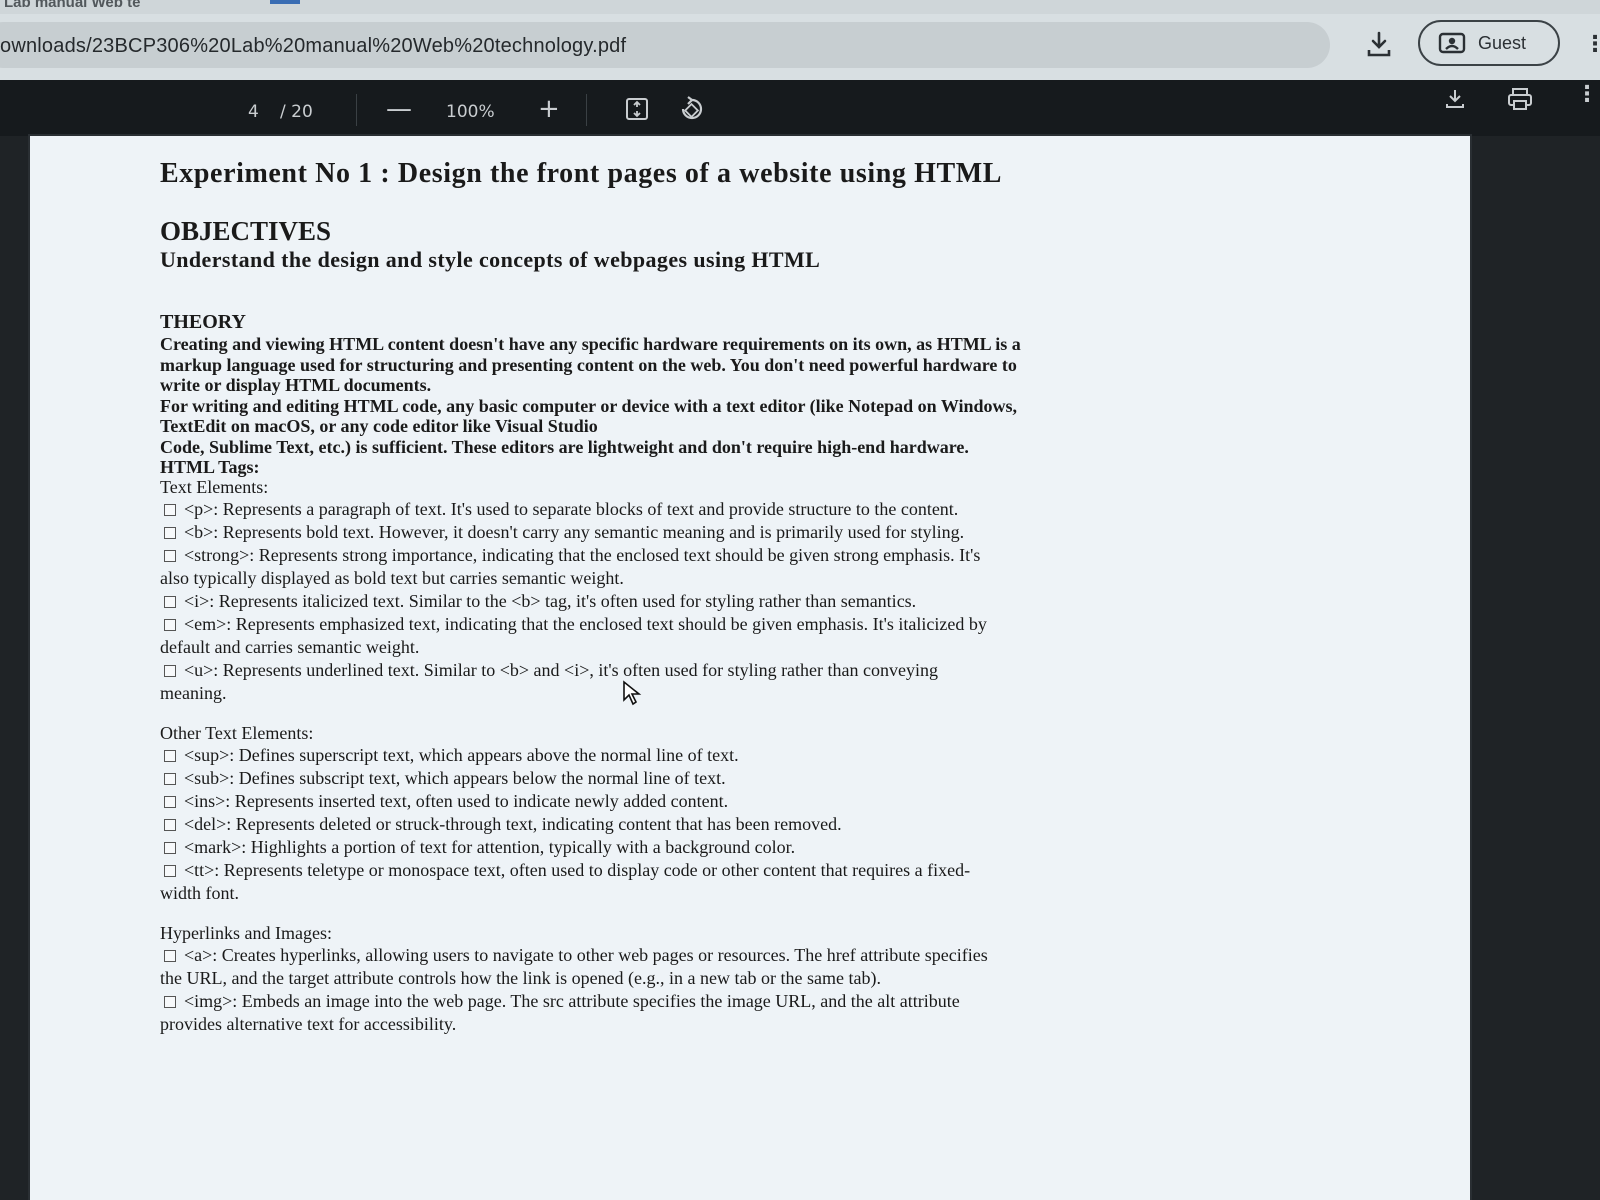 The width and height of the screenshot is (1600, 1200). What do you see at coordinates (1520, 99) in the screenshot?
I see `print-icon` at bounding box center [1520, 99].